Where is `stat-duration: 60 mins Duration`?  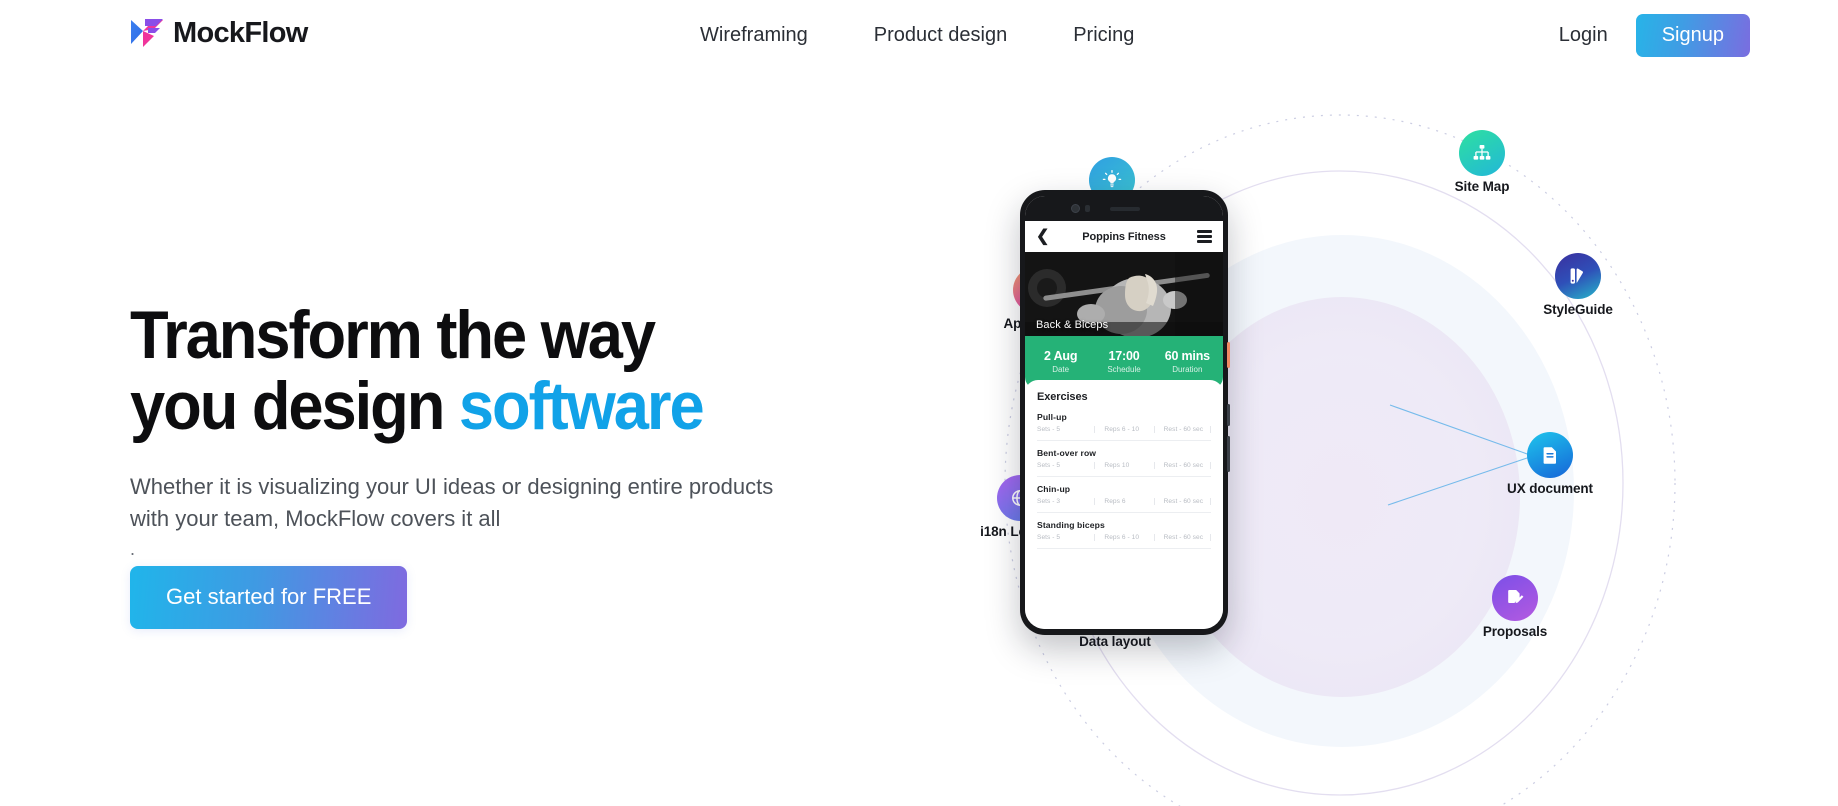
stat-duration: 60 mins Duration is located at coordinates (1187, 361).